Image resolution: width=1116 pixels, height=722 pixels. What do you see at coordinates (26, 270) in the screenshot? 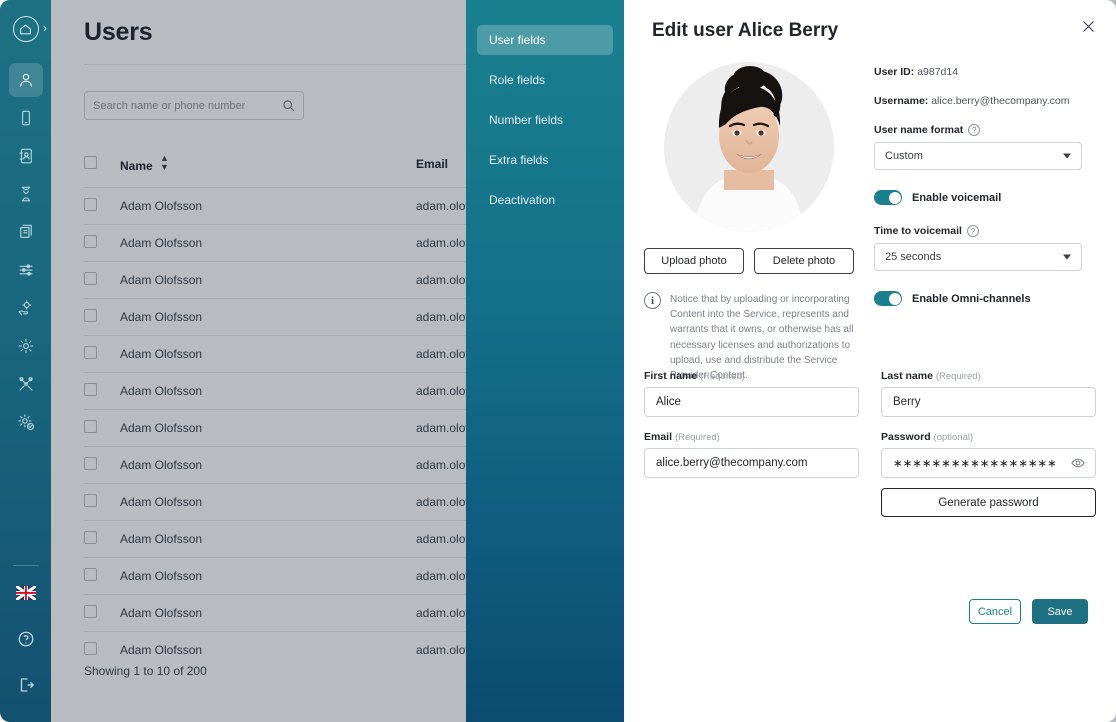
I see `sliders-icon` at bounding box center [26, 270].